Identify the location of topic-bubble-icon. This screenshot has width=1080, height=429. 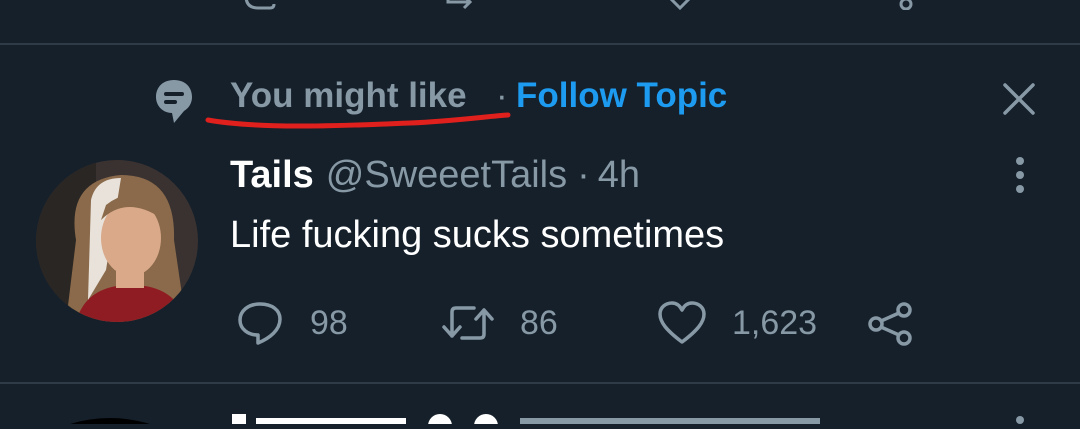
(174, 101).